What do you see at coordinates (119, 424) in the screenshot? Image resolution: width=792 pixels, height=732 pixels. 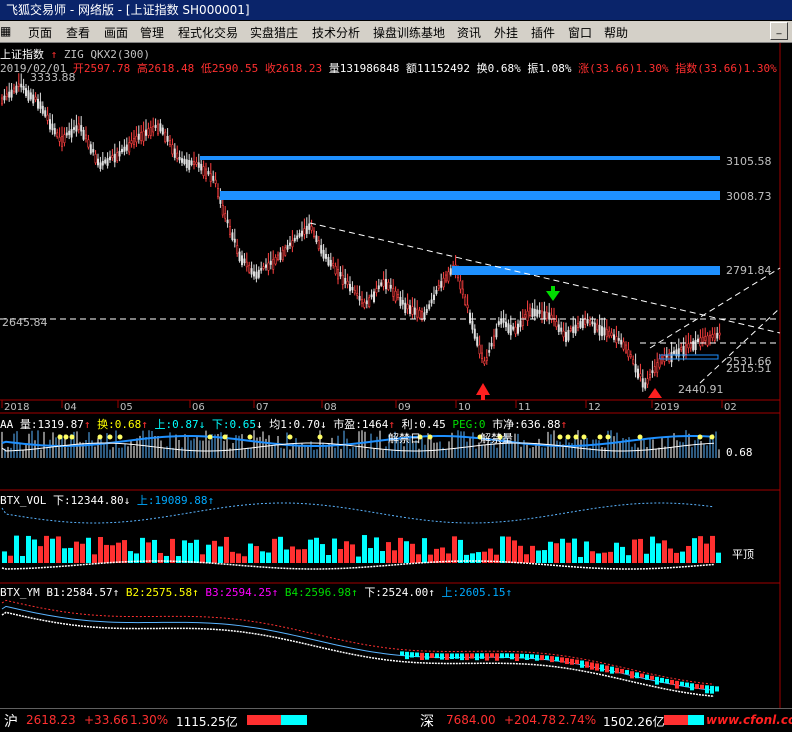 I see `aa-turnover: 换:0.68` at bounding box center [119, 424].